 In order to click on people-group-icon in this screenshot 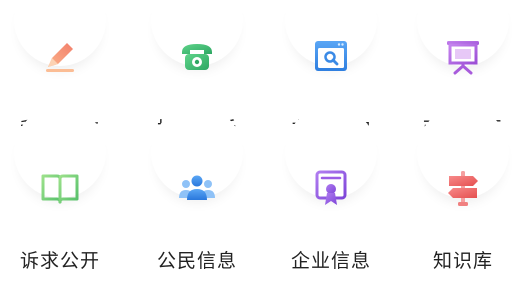, I will do `click(197, 188)`.